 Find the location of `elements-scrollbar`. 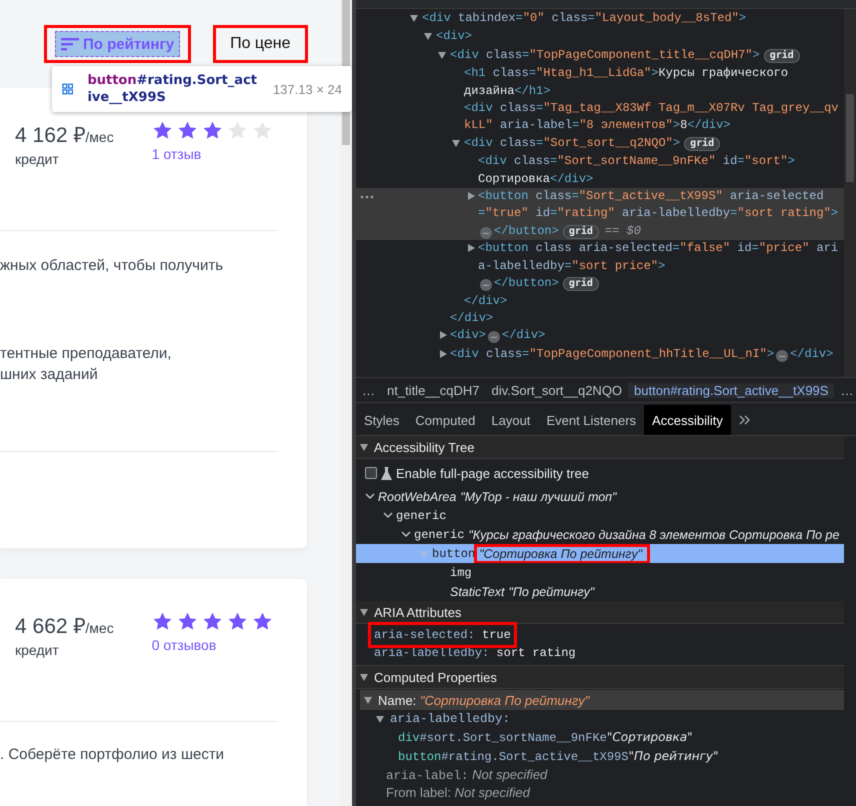

elements-scrollbar is located at coordinates (850, 193).